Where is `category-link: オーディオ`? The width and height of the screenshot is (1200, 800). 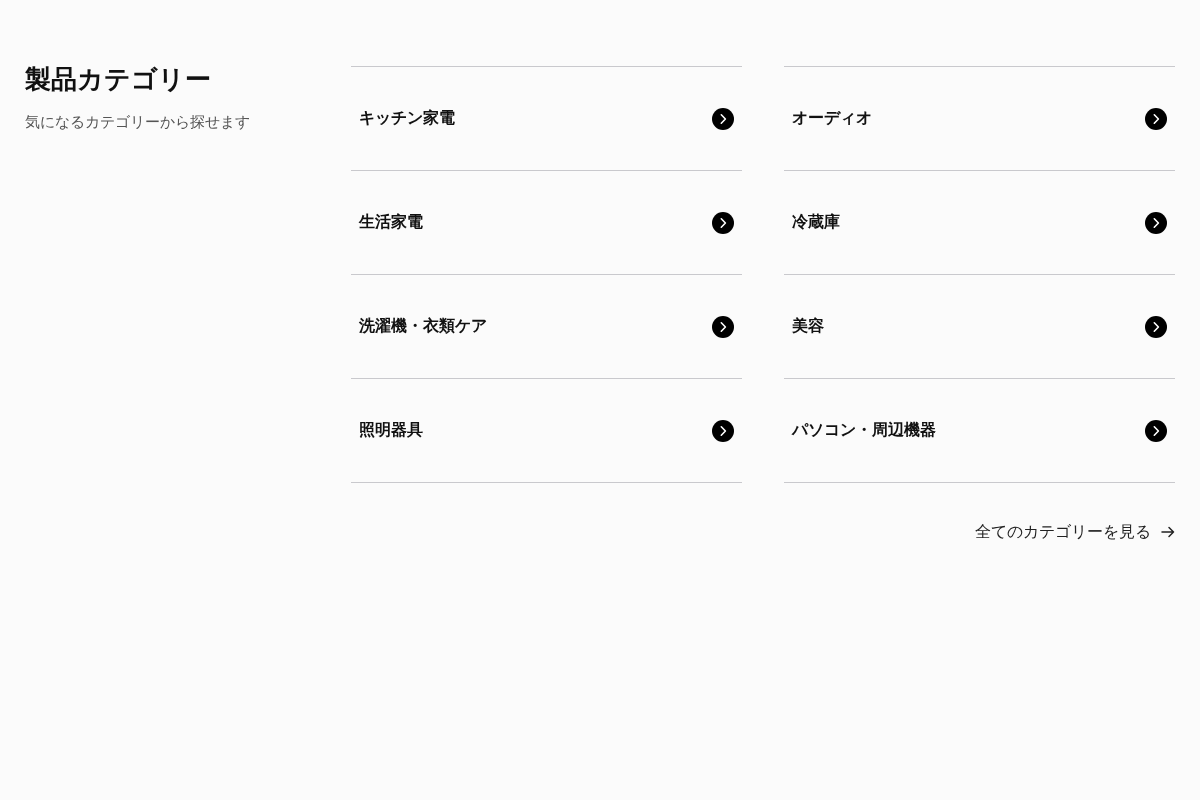
category-link: オーディオ is located at coordinates (979, 118).